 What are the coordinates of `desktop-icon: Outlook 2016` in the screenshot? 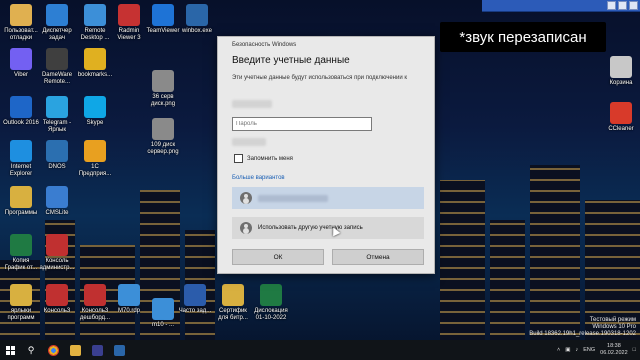 It's located at (21, 111).